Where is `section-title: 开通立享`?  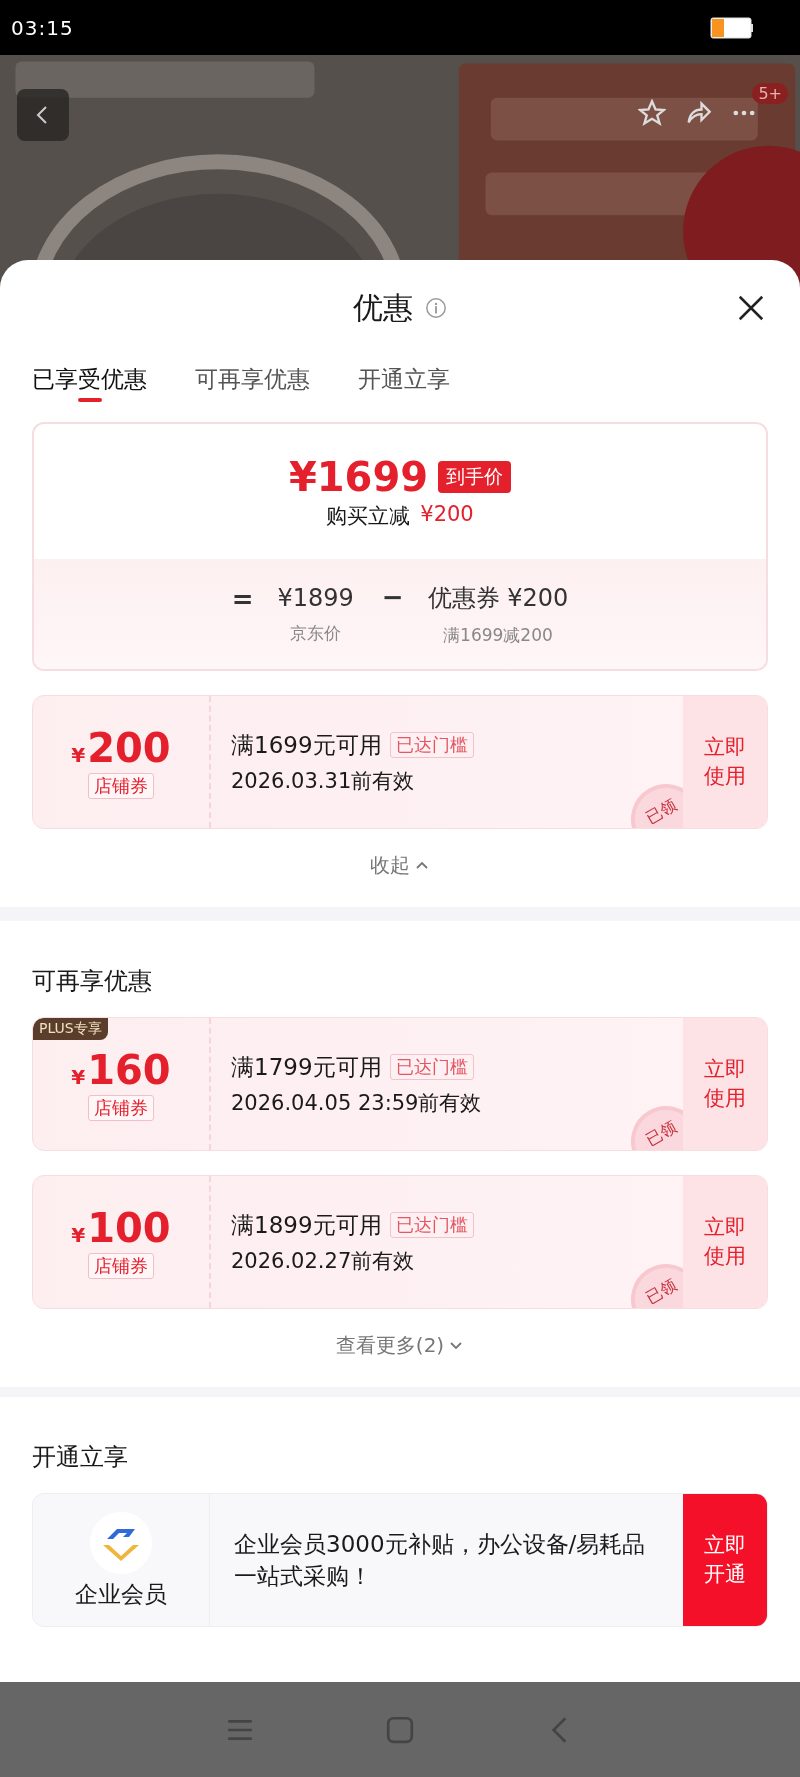 section-title: 开通立享 is located at coordinates (80, 1457).